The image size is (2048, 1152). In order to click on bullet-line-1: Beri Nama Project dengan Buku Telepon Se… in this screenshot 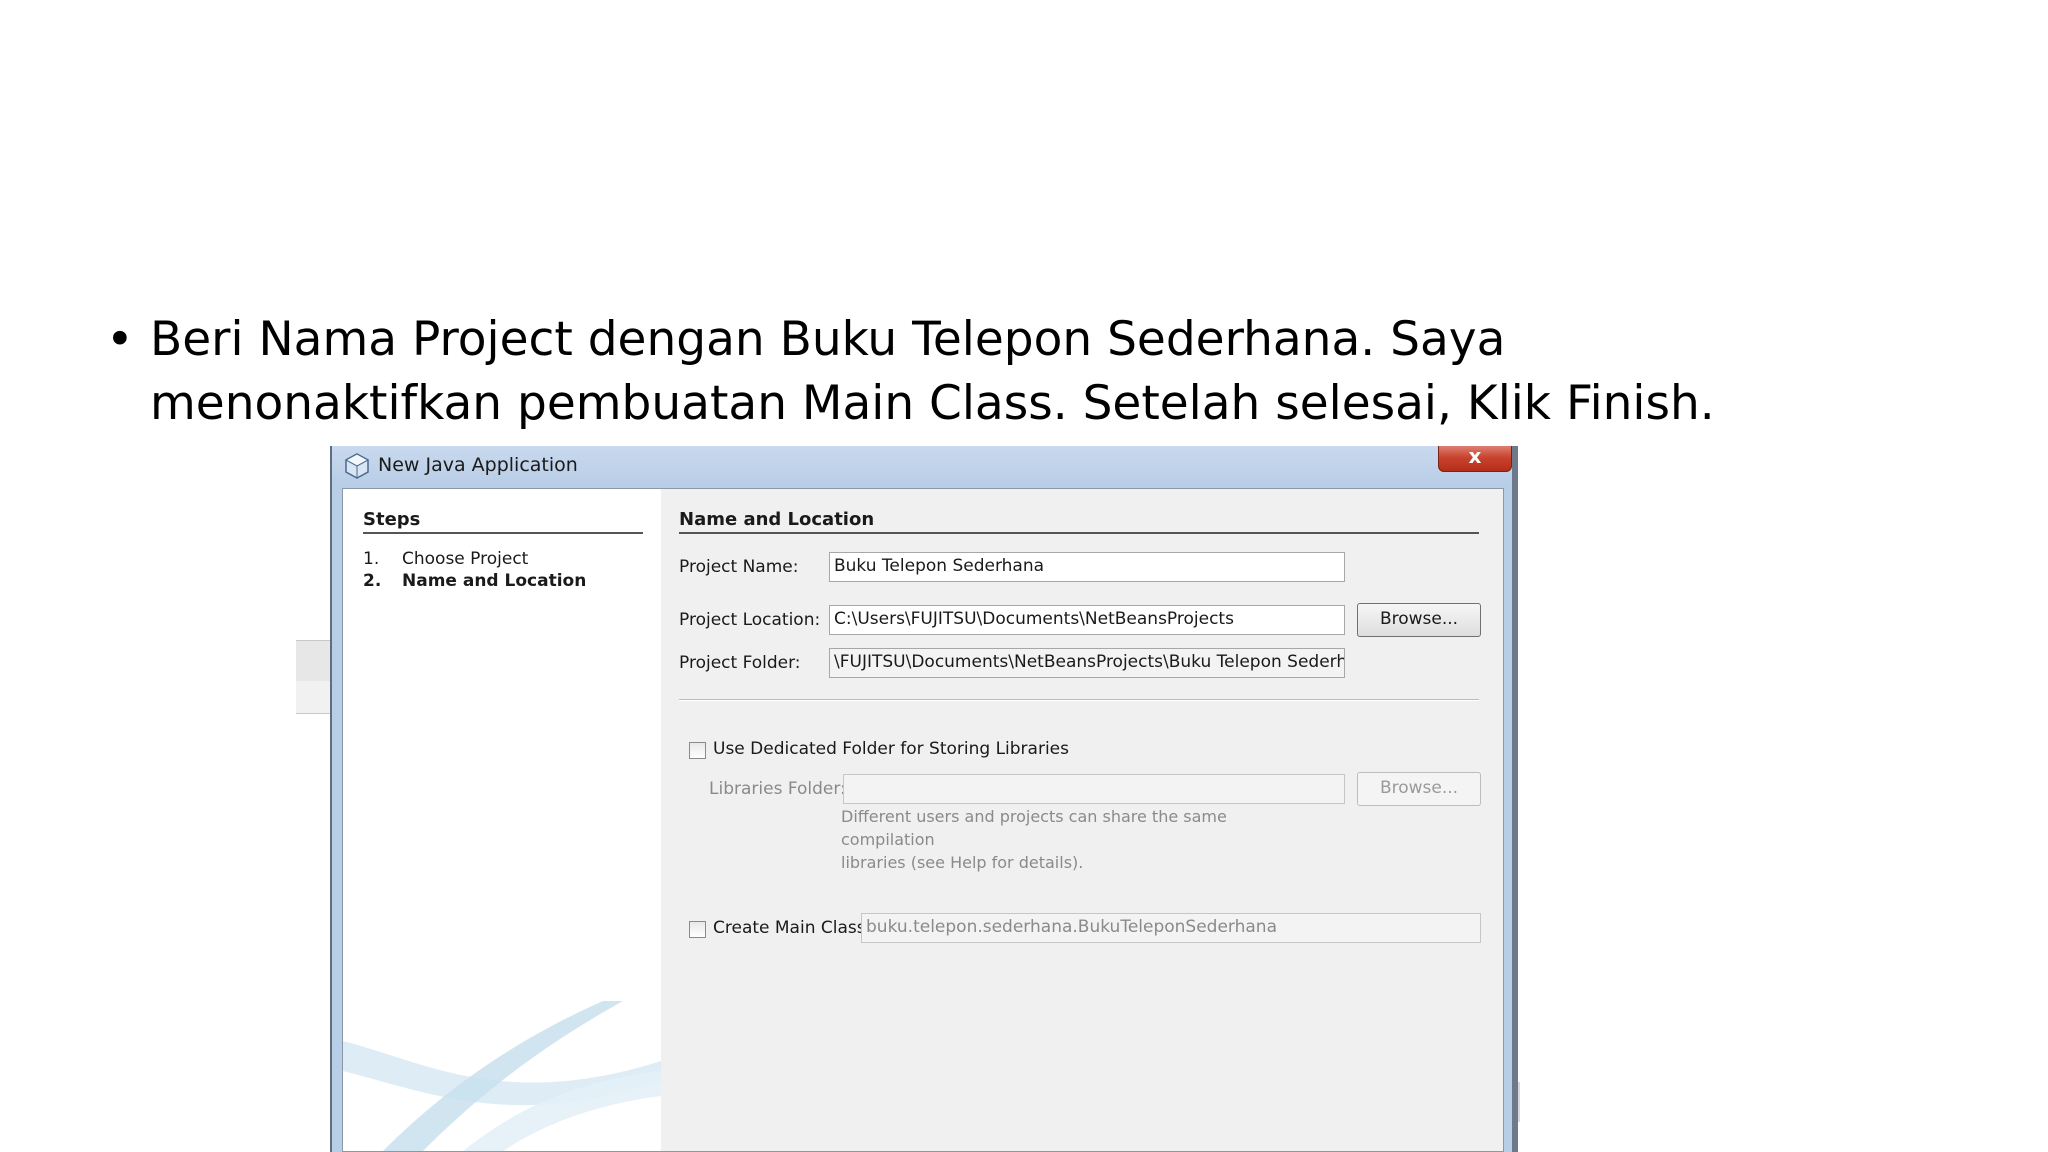, I will do `click(828, 339)`.